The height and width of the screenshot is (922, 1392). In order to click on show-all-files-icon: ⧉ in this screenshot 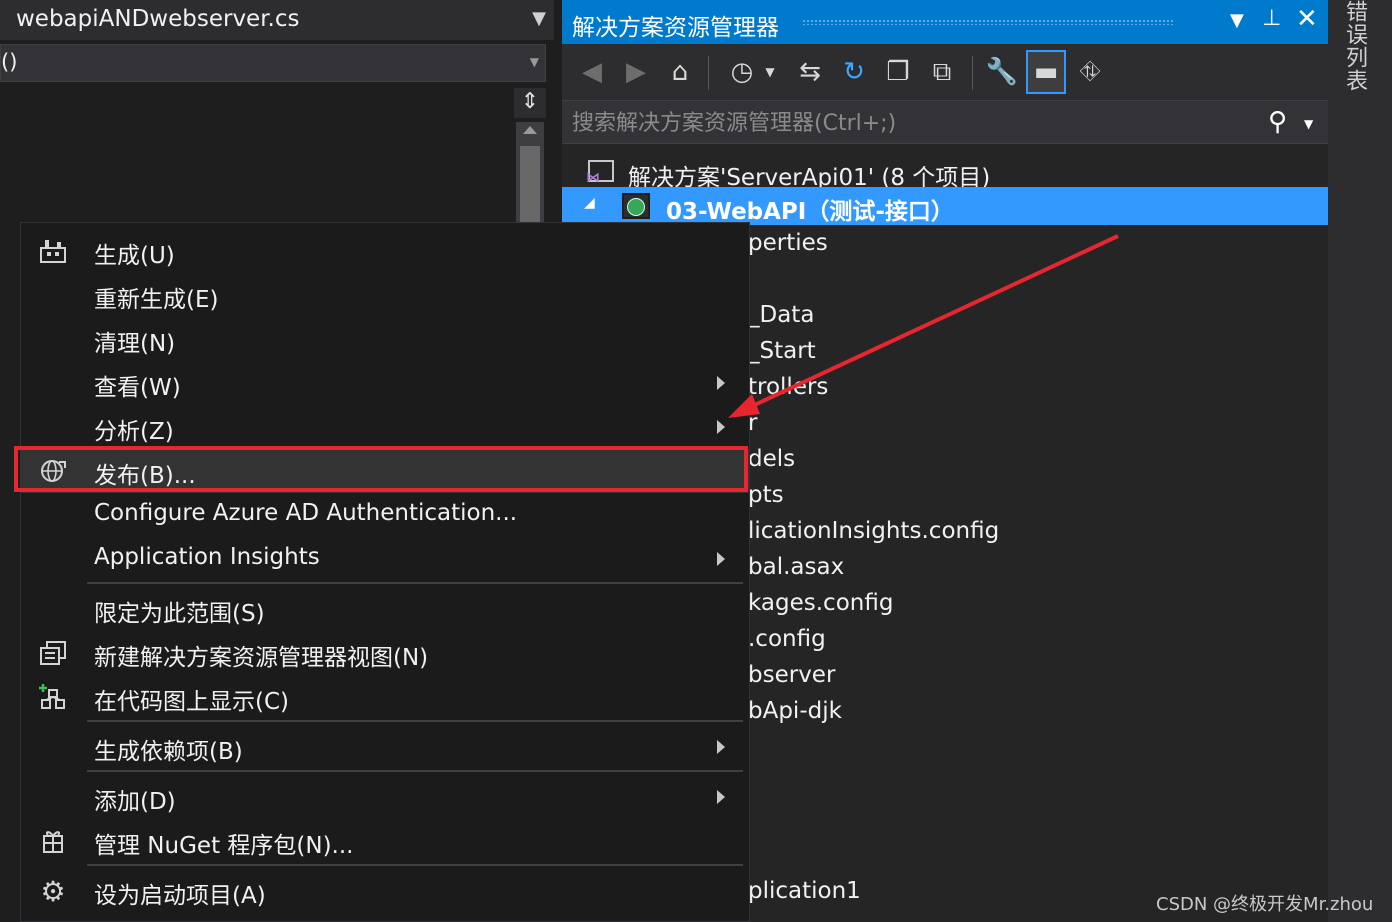, I will do `click(942, 72)`.